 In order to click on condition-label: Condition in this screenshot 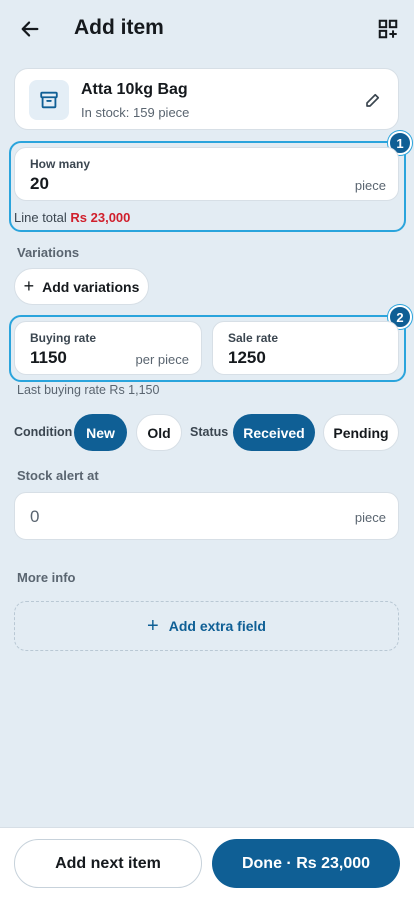, I will do `click(43, 432)`.